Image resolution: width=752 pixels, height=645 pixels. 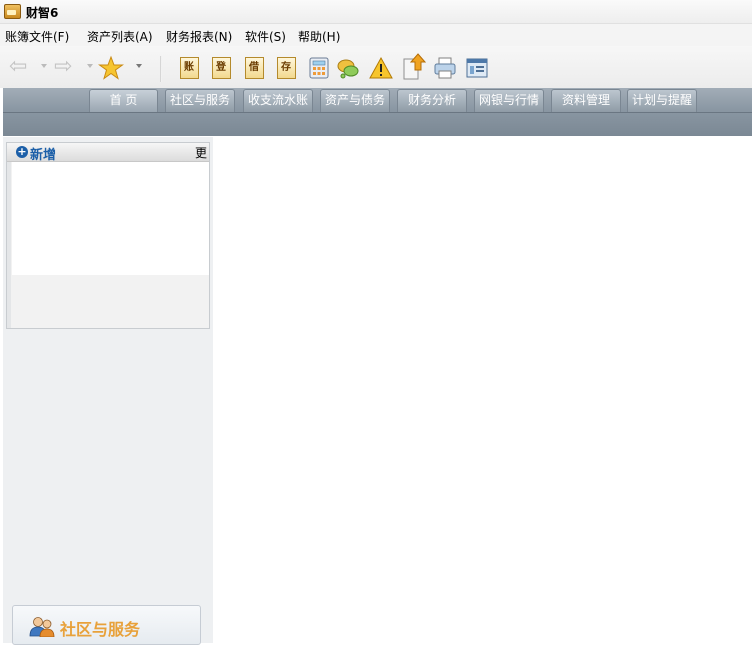 What do you see at coordinates (432, 100) in the screenshot?
I see `tab-analysis: 财务分析` at bounding box center [432, 100].